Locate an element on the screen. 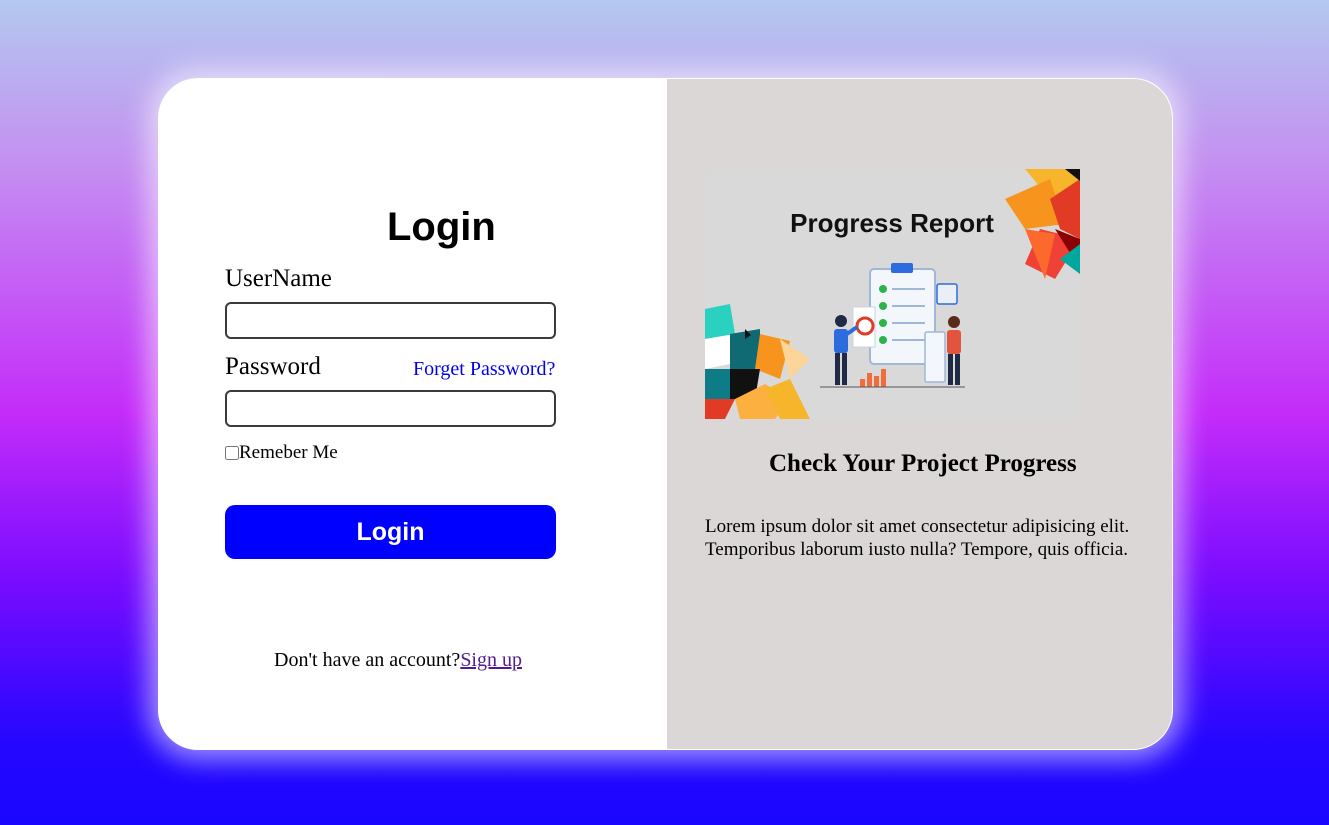 The width and height of the screenshot is (1329, 825). remember-me-label: Remeber Me is located at coordinates (288, 452).